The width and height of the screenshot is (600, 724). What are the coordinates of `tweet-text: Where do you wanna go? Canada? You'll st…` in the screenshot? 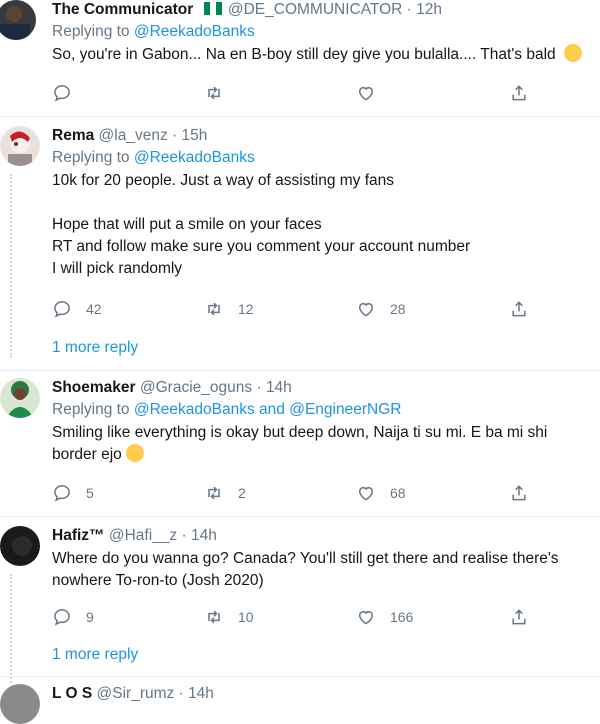 It's located at (305, 569).